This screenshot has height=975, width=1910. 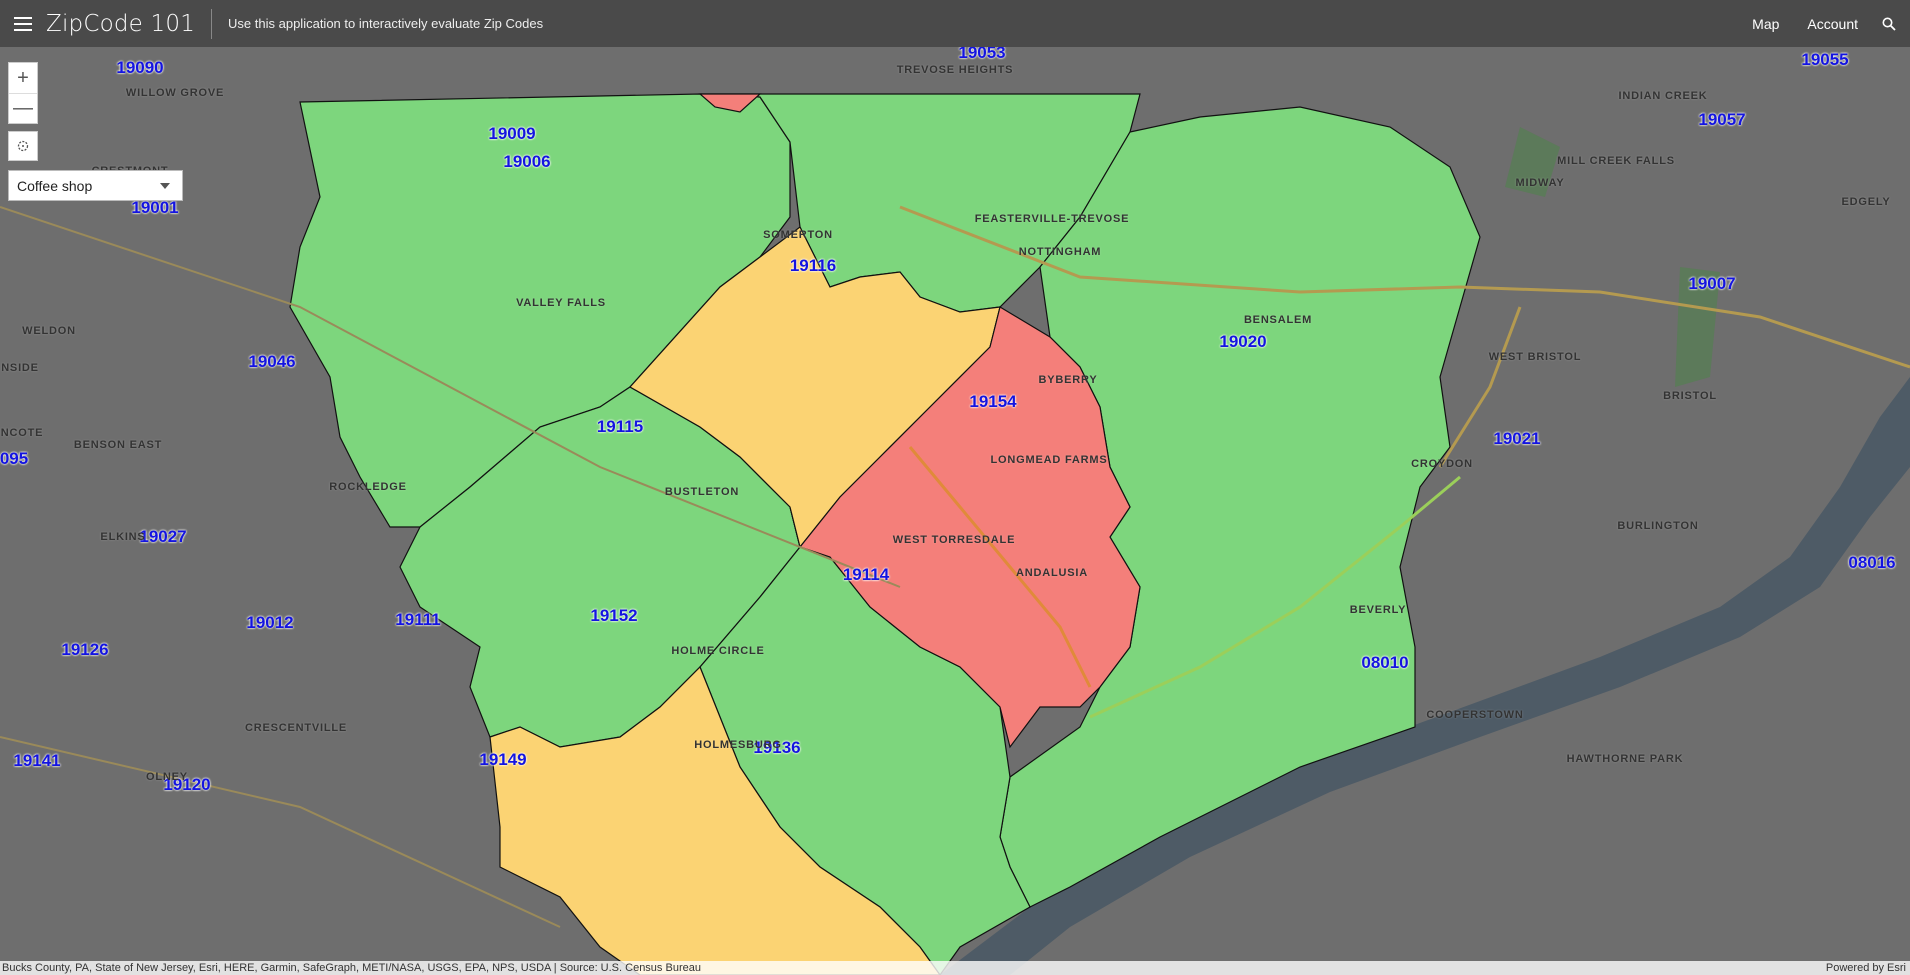 What do you see at coordinates (22, 433) in the screenshot?
I see `place-label: NCOTE` at bounding box center [22, 433].